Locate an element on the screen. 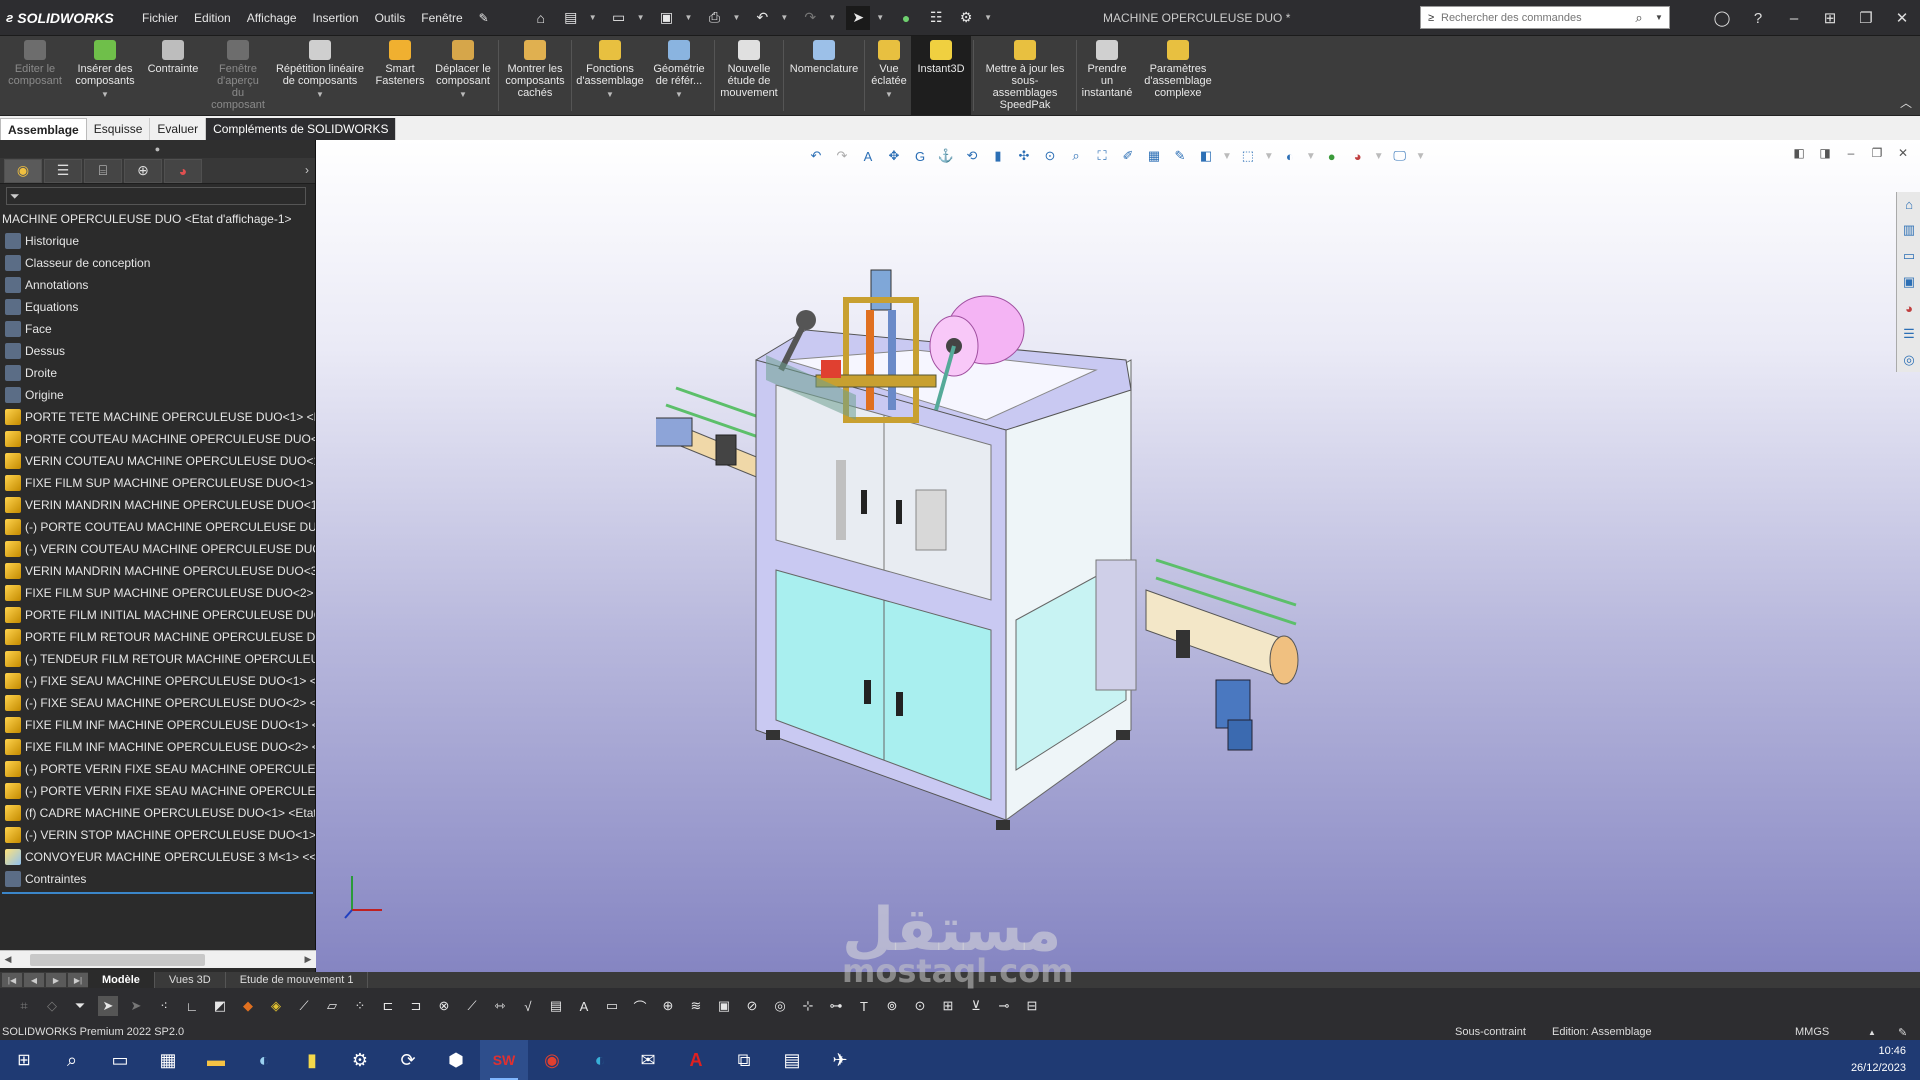 Image resolution: width=1920 pixels, height=1080 pixels. tree-item: Droite is located at coordinates (157, 373).